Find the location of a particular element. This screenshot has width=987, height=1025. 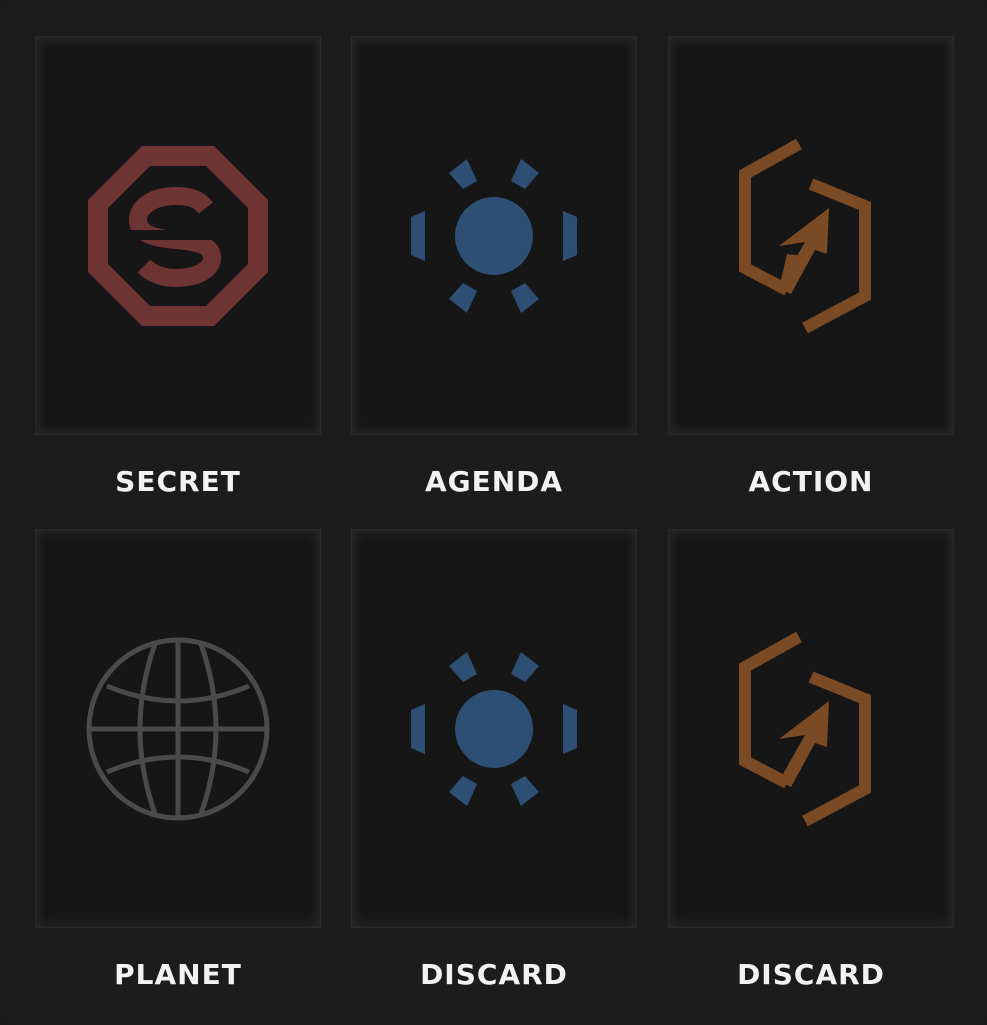

action-deck-card is located at coordinates (811, 235).